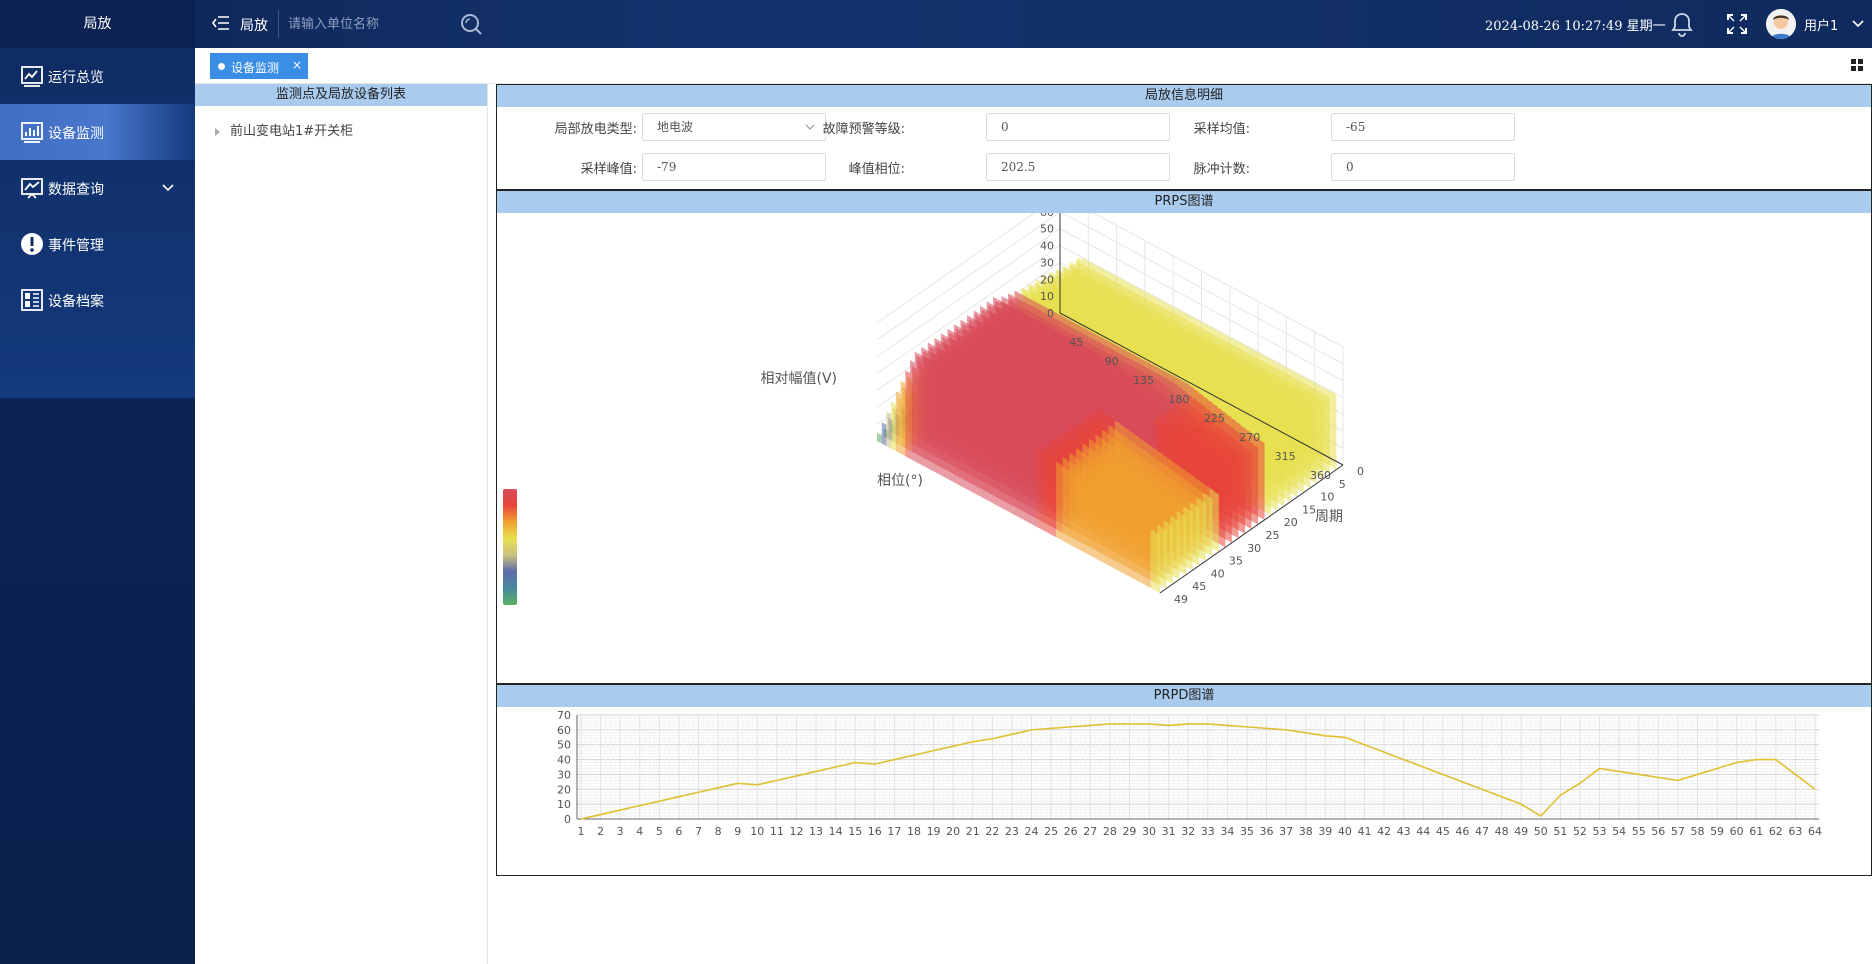  I want to click on x-tick-label: 18, so click(914, 831).